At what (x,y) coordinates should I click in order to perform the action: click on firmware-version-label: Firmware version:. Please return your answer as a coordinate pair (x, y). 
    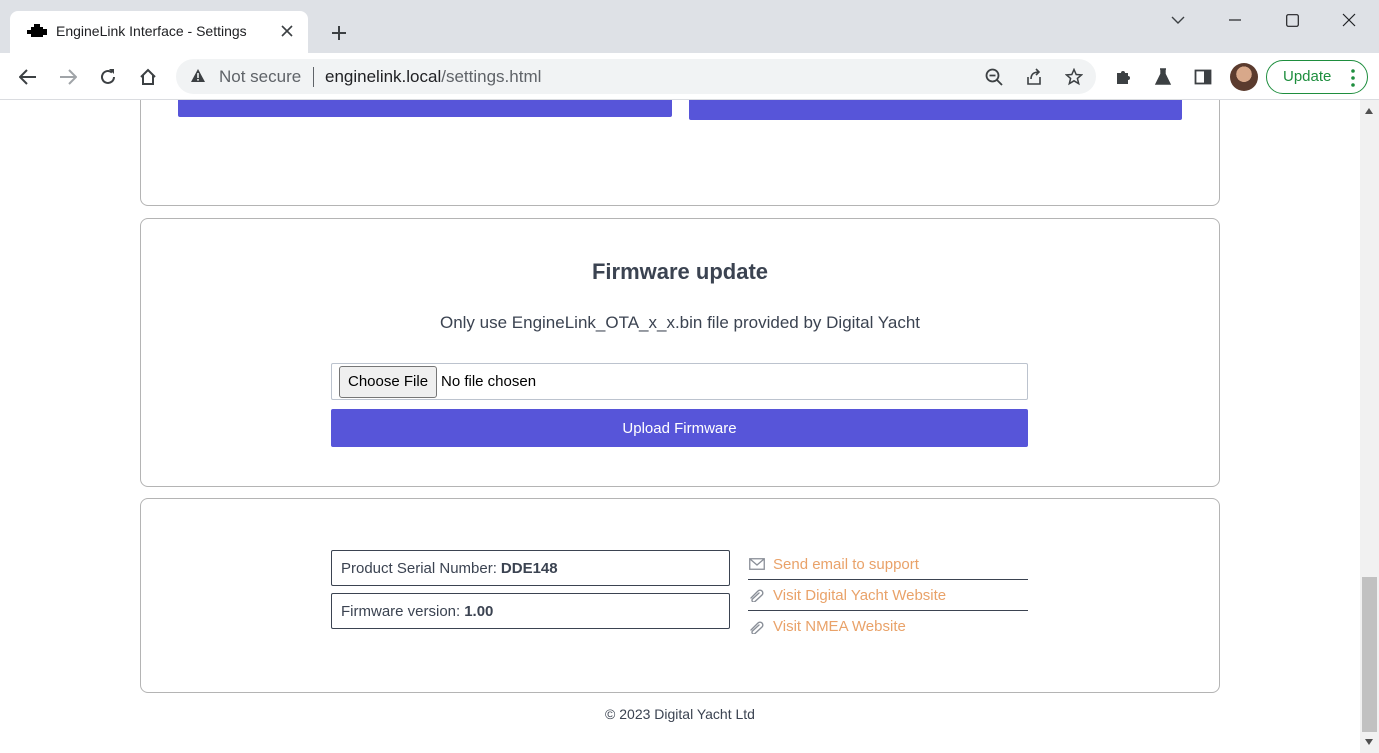
    Looking at the image, I should click on (401, 611).